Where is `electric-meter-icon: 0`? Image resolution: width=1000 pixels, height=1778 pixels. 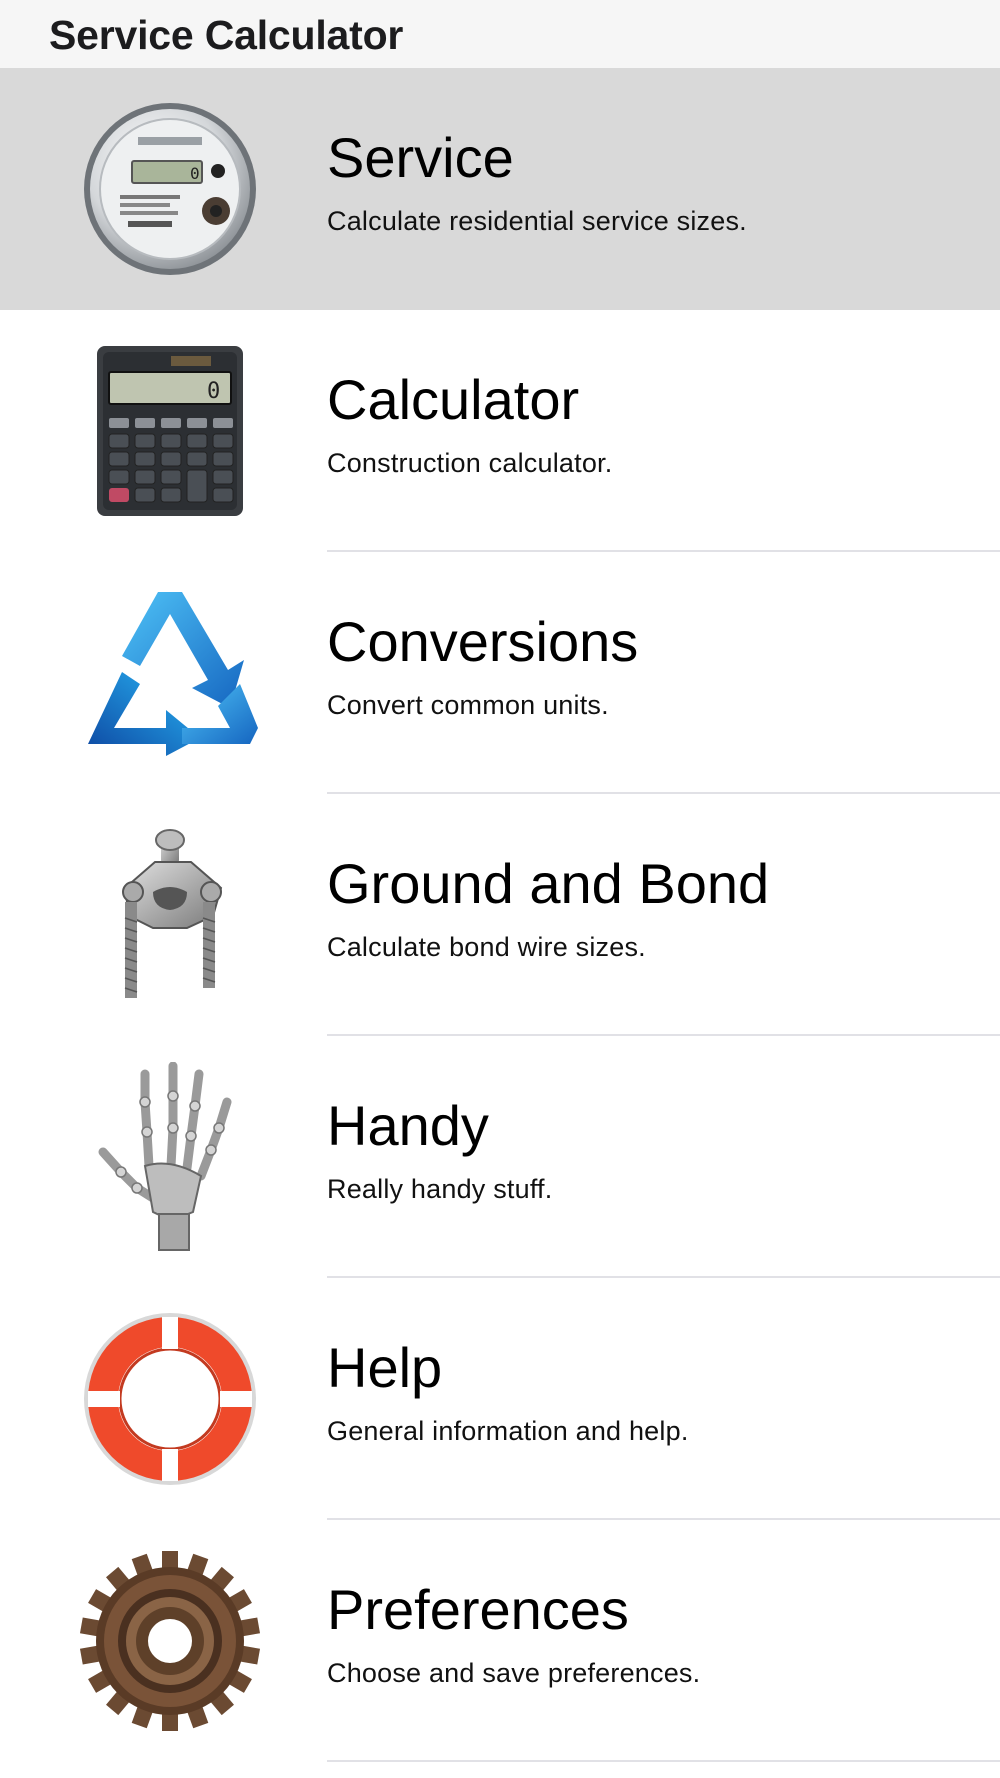 electric-meter-icon: 0 is located at coordinates (170, 189).